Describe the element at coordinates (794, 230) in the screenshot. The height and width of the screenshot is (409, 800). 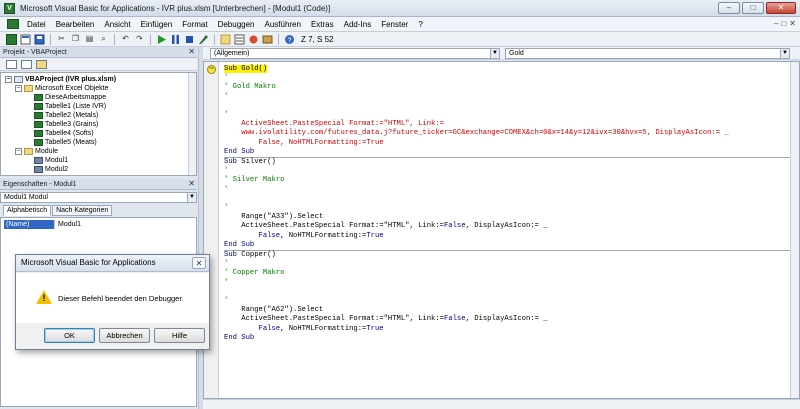
I see `code-vertical-scrollbar` at that location.